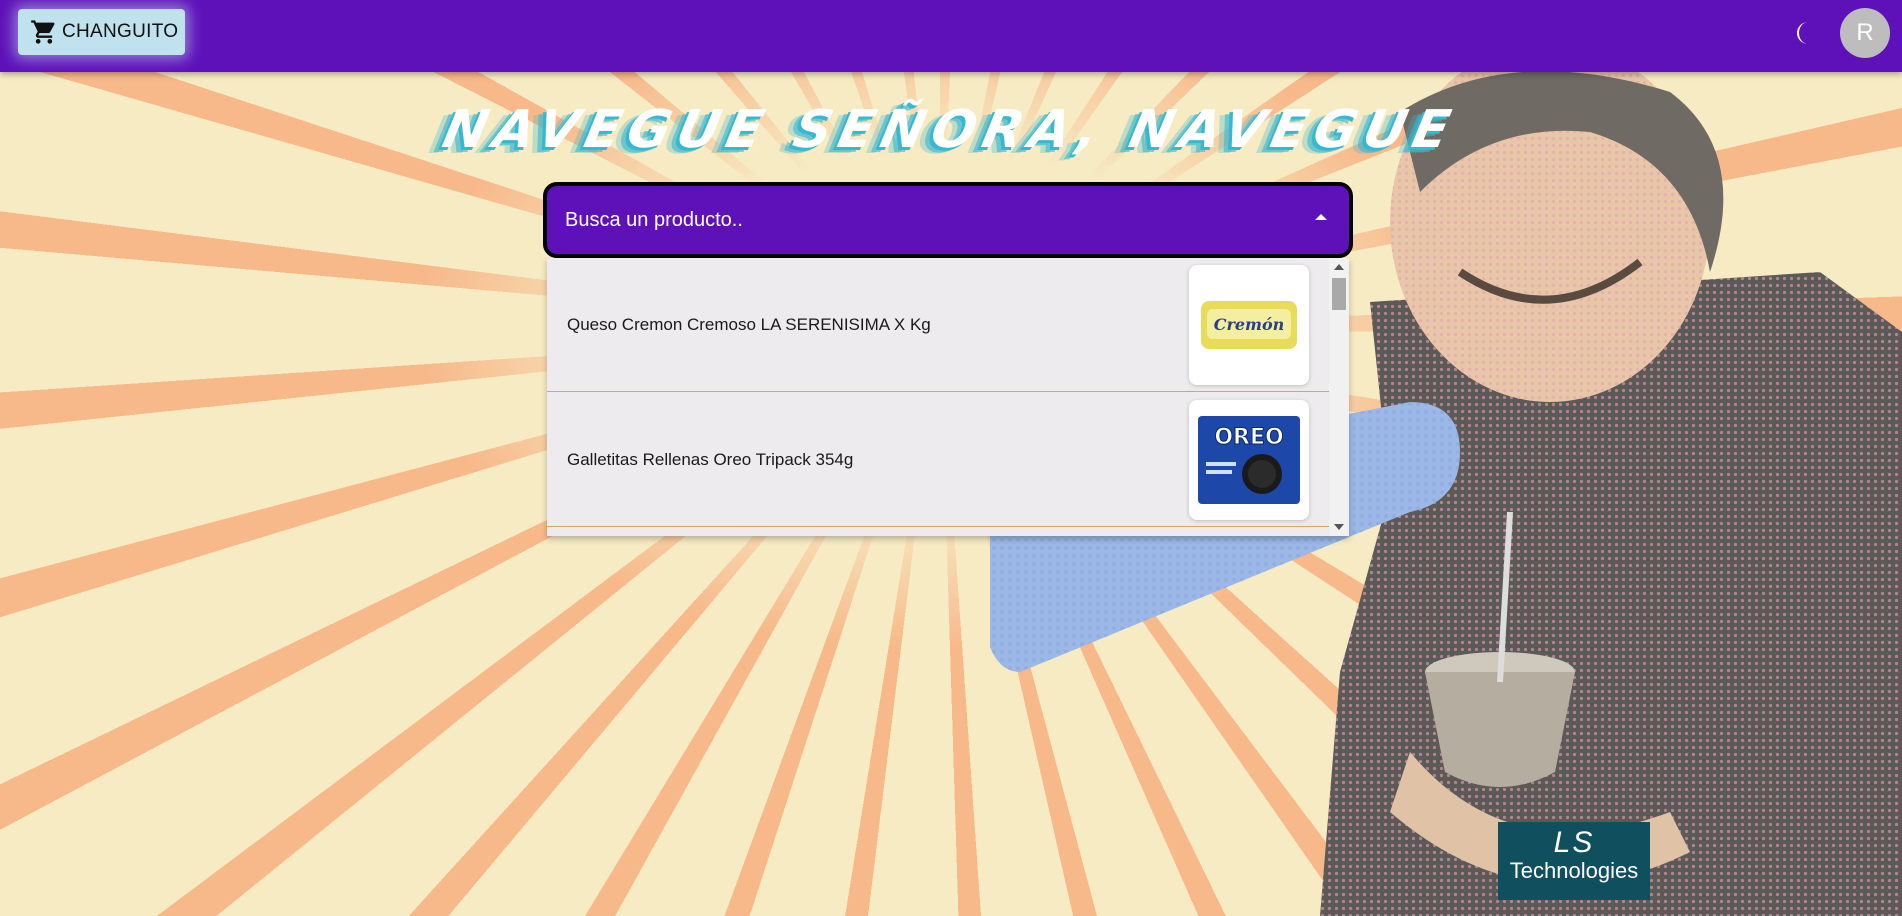 The image size is (1902, 916). Describe the element at coordinates (1321, 217) in the screenshot. I see `collapse-caret-icon` at that location.